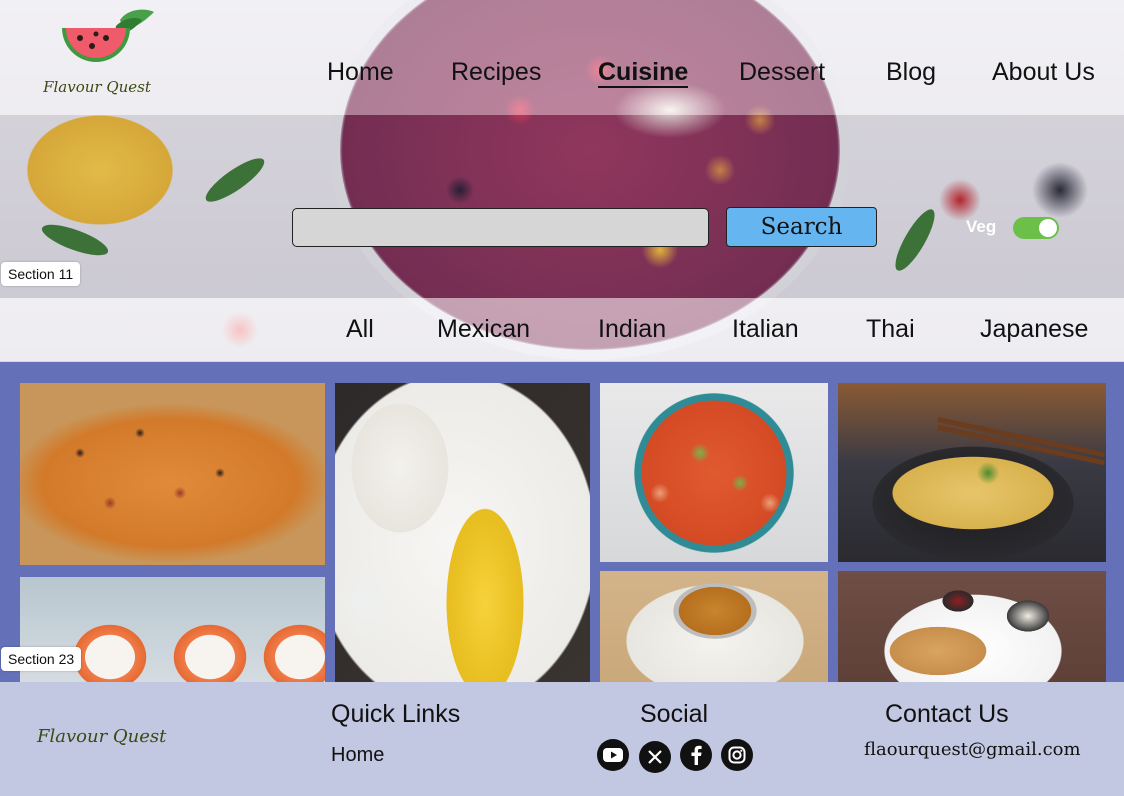  I want to click on gallery-tile-paratha, so click(972, 626).